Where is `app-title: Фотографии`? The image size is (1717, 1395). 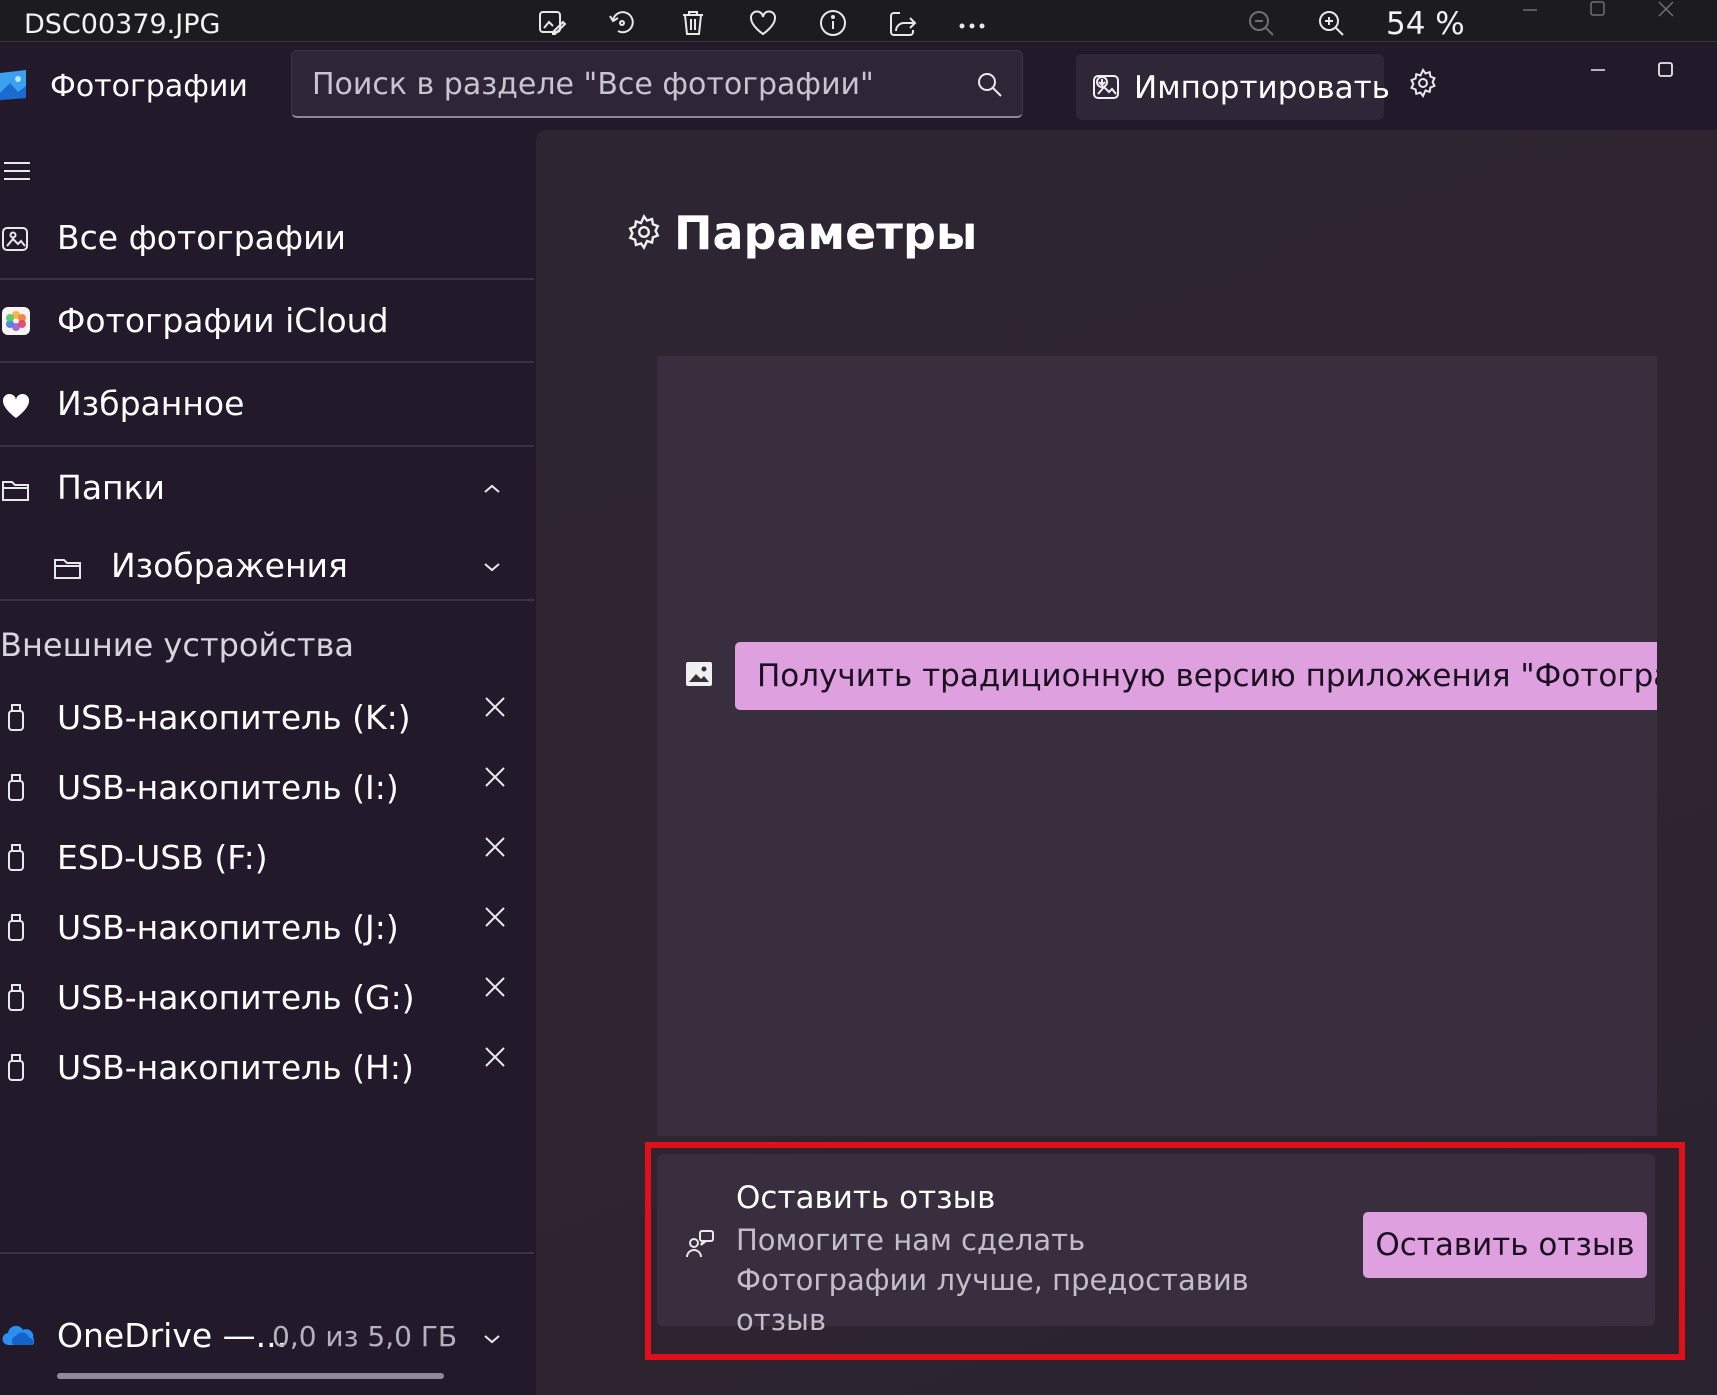
app-title: Фотографии is located at coordinates (149, 86).